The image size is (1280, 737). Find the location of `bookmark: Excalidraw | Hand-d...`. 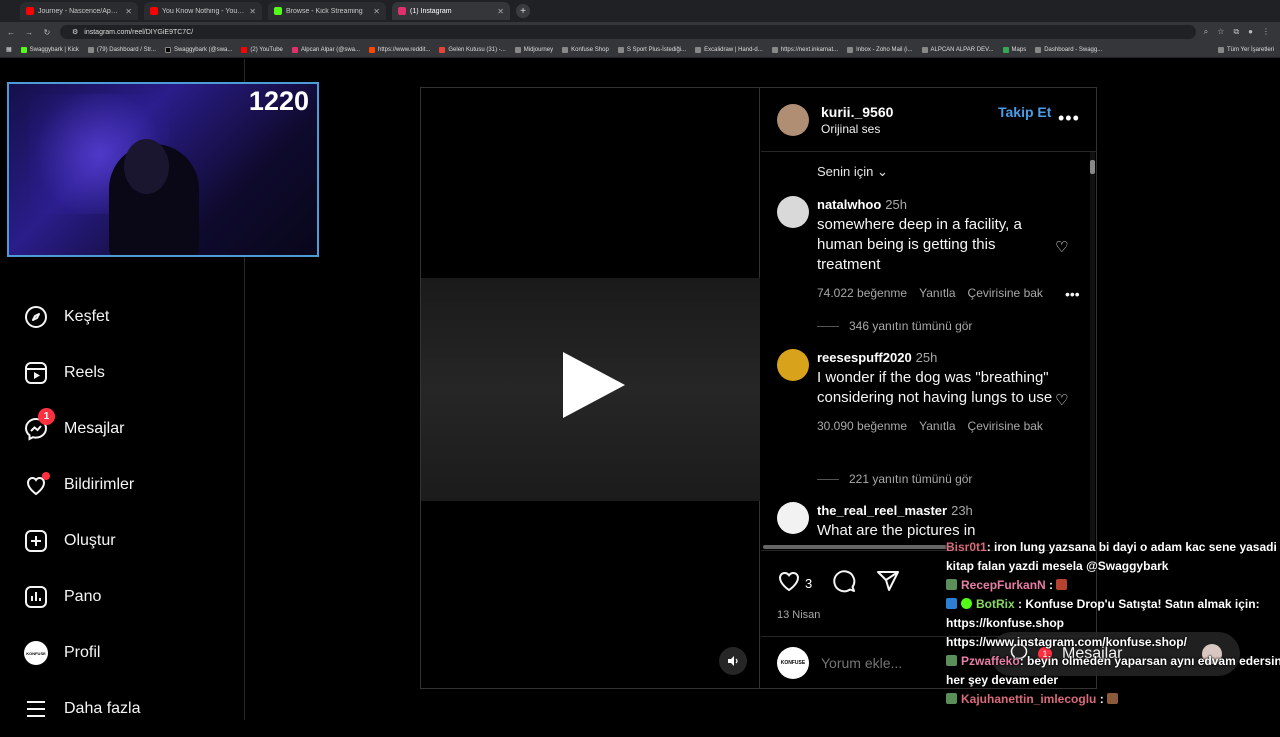

bookmark: Excalidraw | Hand-d... is located at coordinates (729, 49).